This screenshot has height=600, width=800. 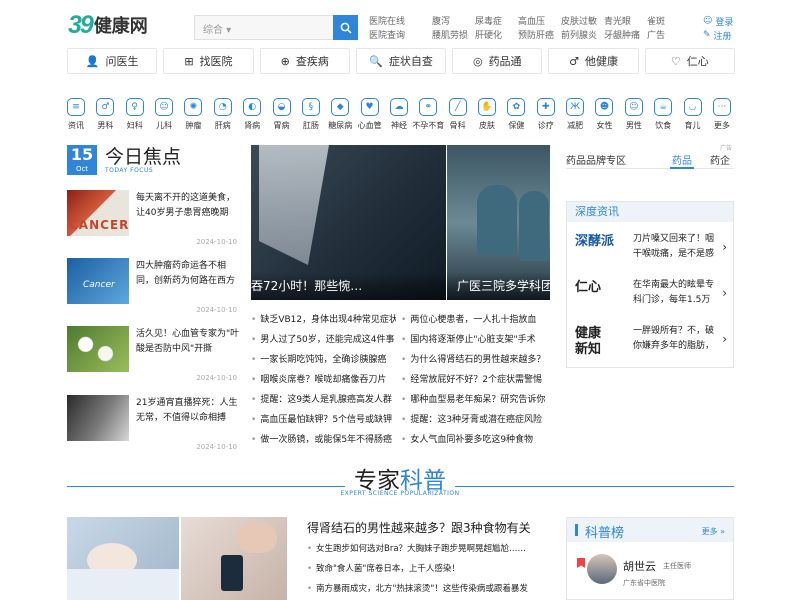 What do you see at coordinates (304, 61) in the screenshot?
I see `nav-check-disease: ⊕ 查疾病` at bounding box center [304, 61].